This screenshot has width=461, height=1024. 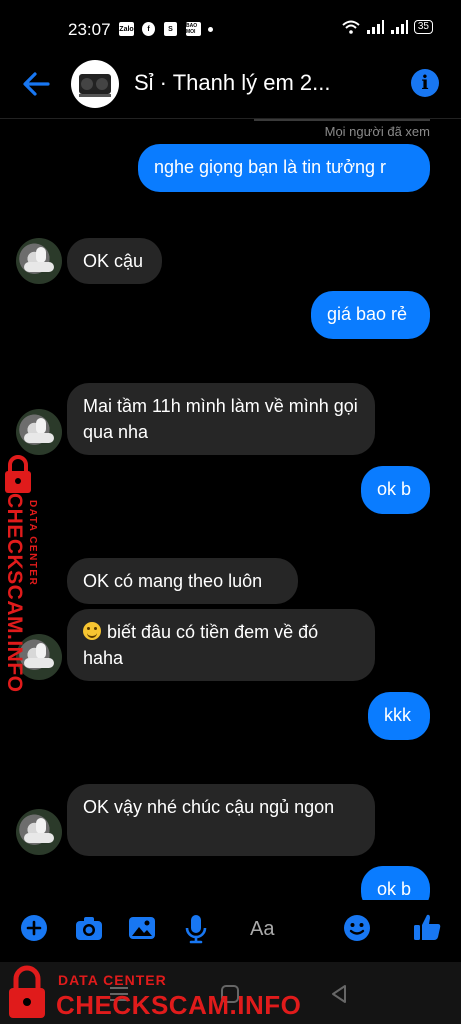 What do you see at coordinates (423, 27) in the screenshot?
I see `battery-icon: 35` at bounding box center [423, 27].